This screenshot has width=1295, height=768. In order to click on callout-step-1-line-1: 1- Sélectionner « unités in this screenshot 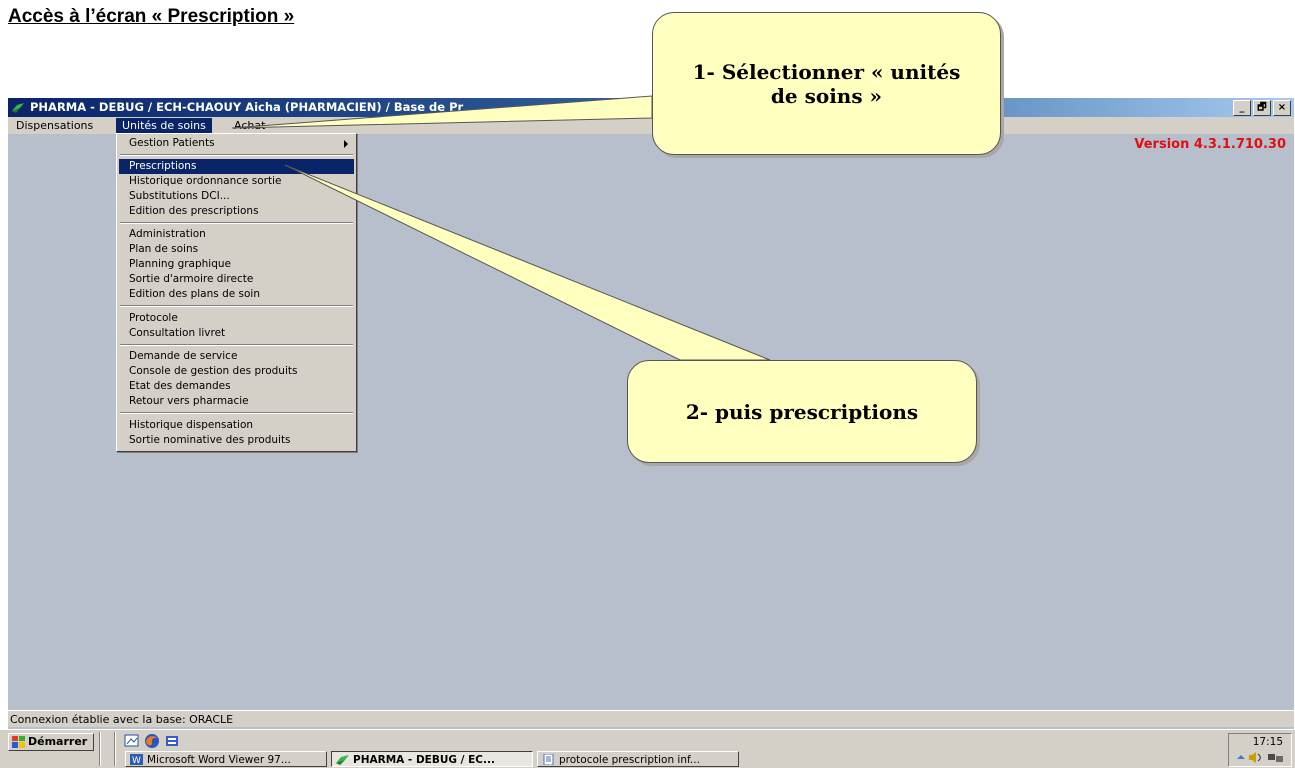, I will do `click(826, 71)`.